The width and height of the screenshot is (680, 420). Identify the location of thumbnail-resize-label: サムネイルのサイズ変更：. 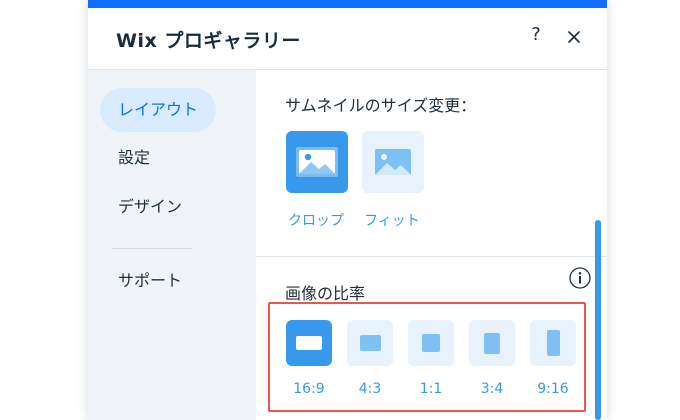
(381, 105).